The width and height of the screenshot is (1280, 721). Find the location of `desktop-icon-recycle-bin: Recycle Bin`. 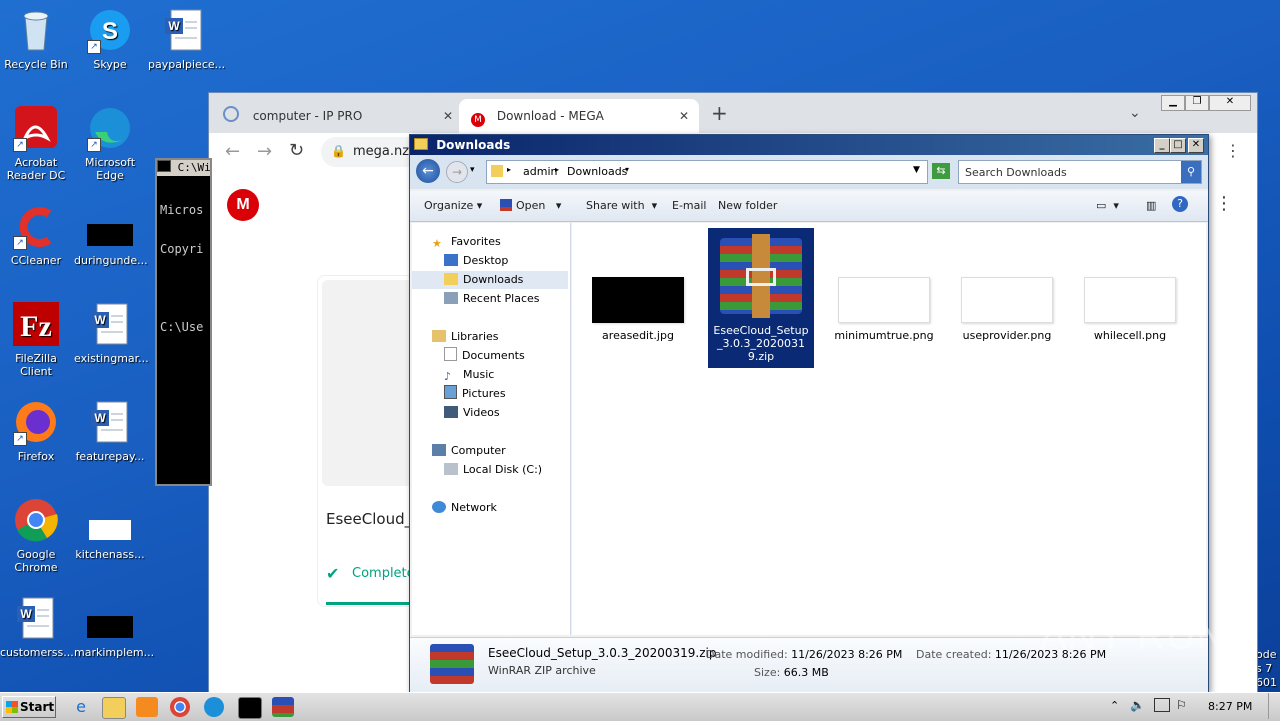

desktop-icon-recycle-bin: Recycle Bin is located at coordinates (36, 39).